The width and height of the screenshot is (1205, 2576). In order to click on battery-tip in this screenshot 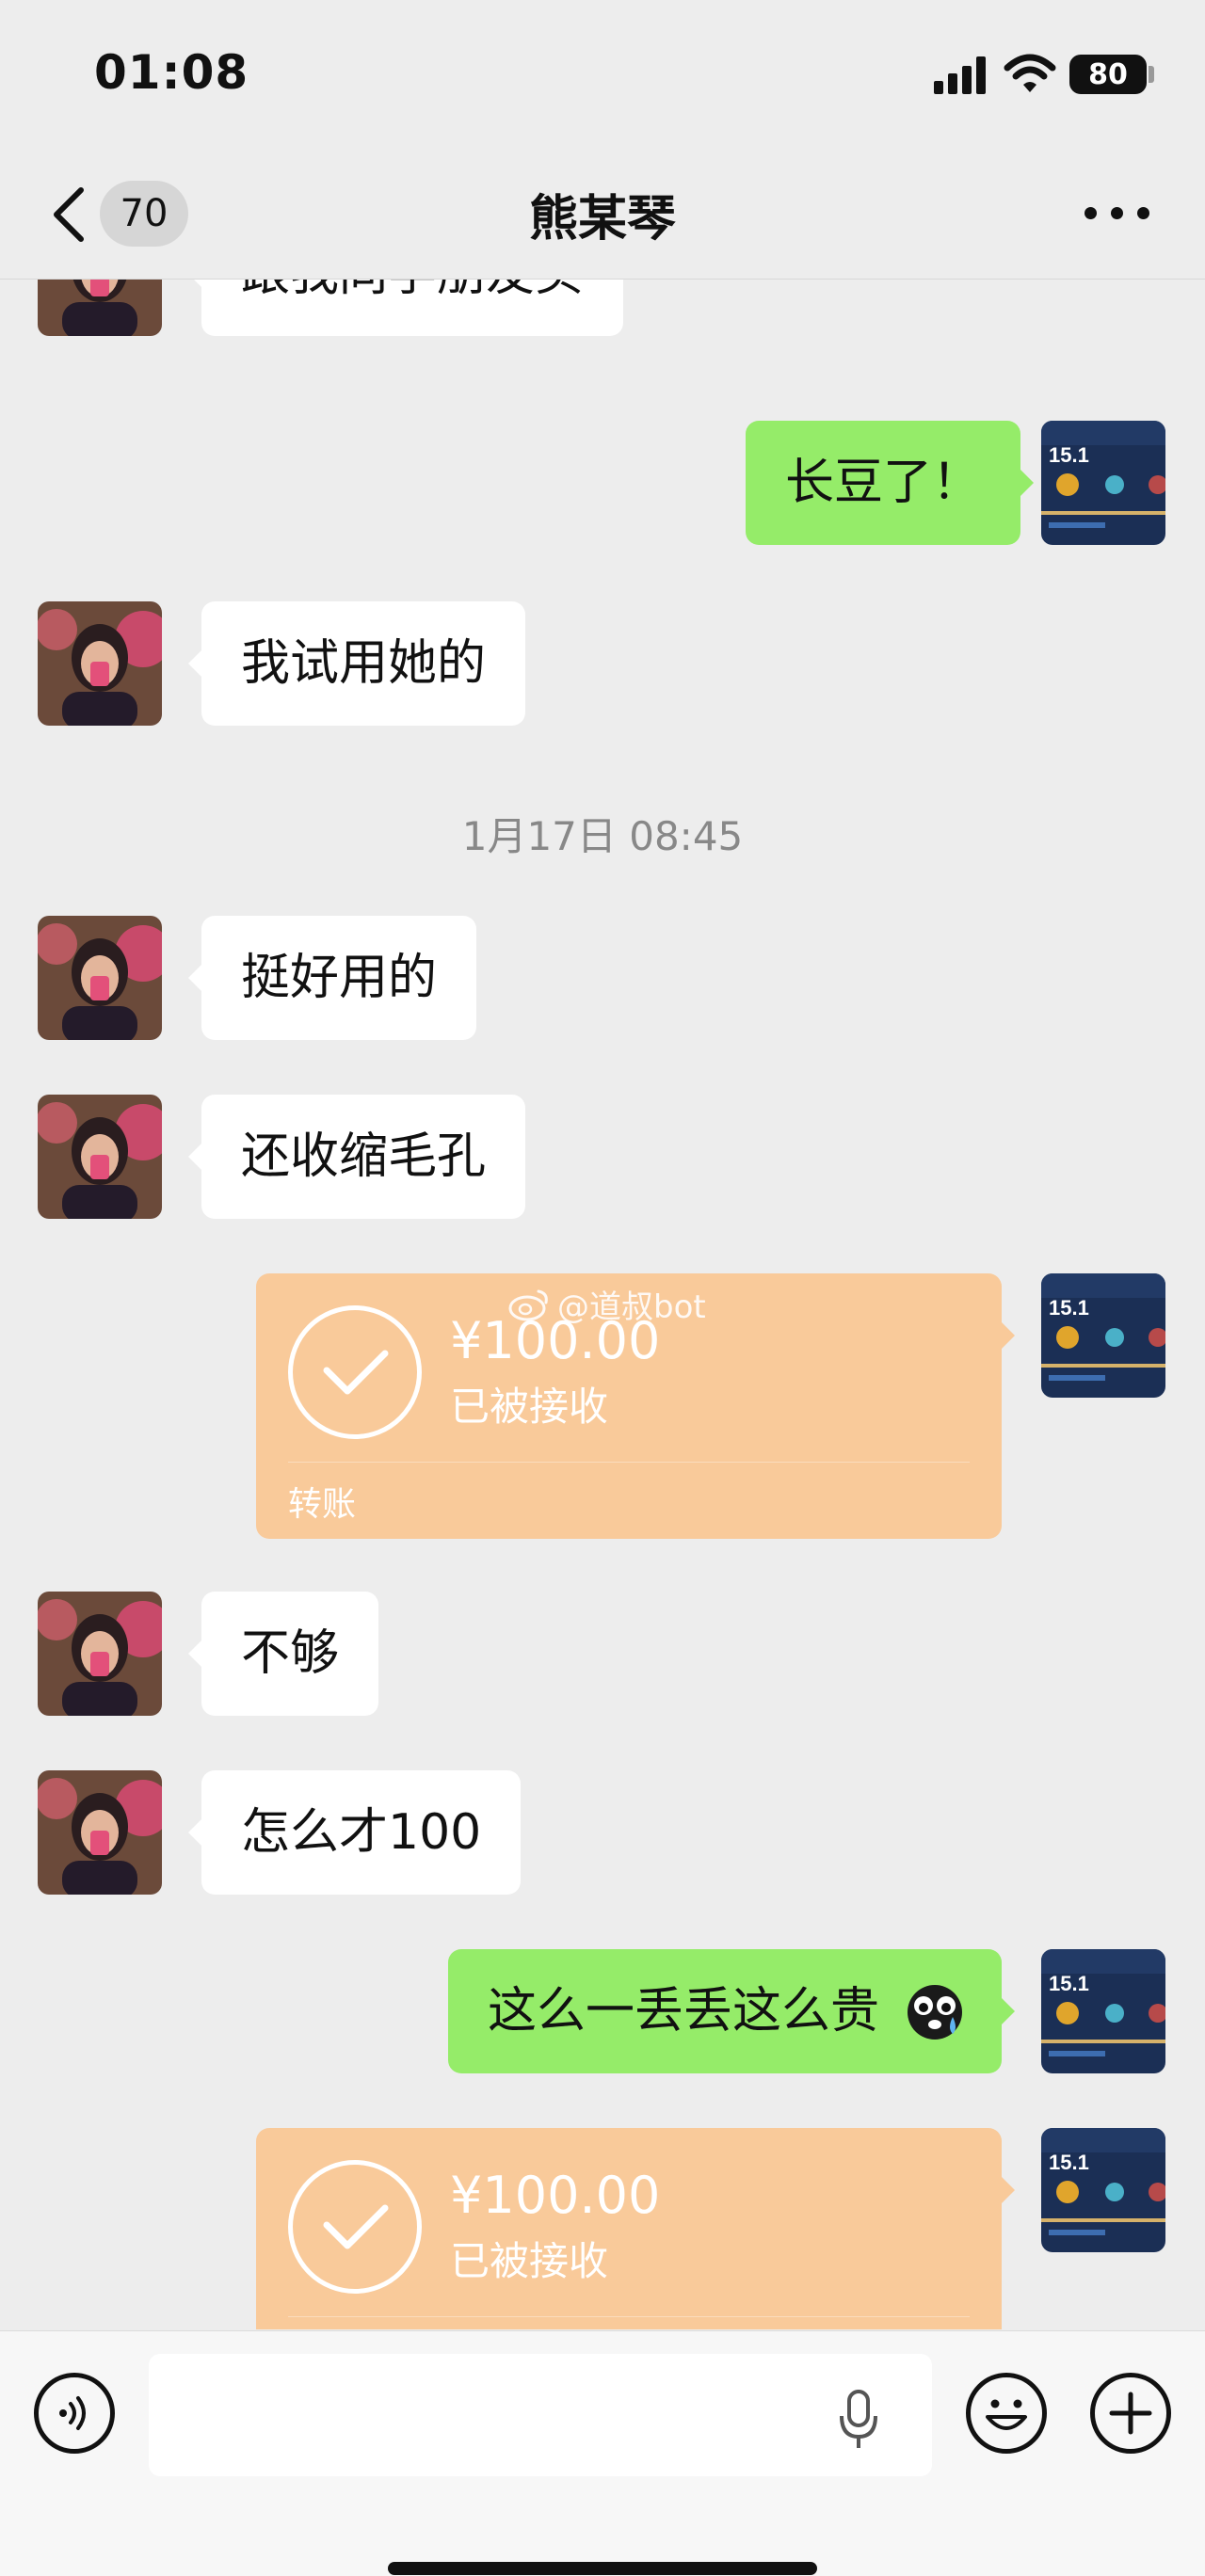, I will do `click(1151, 74)`.